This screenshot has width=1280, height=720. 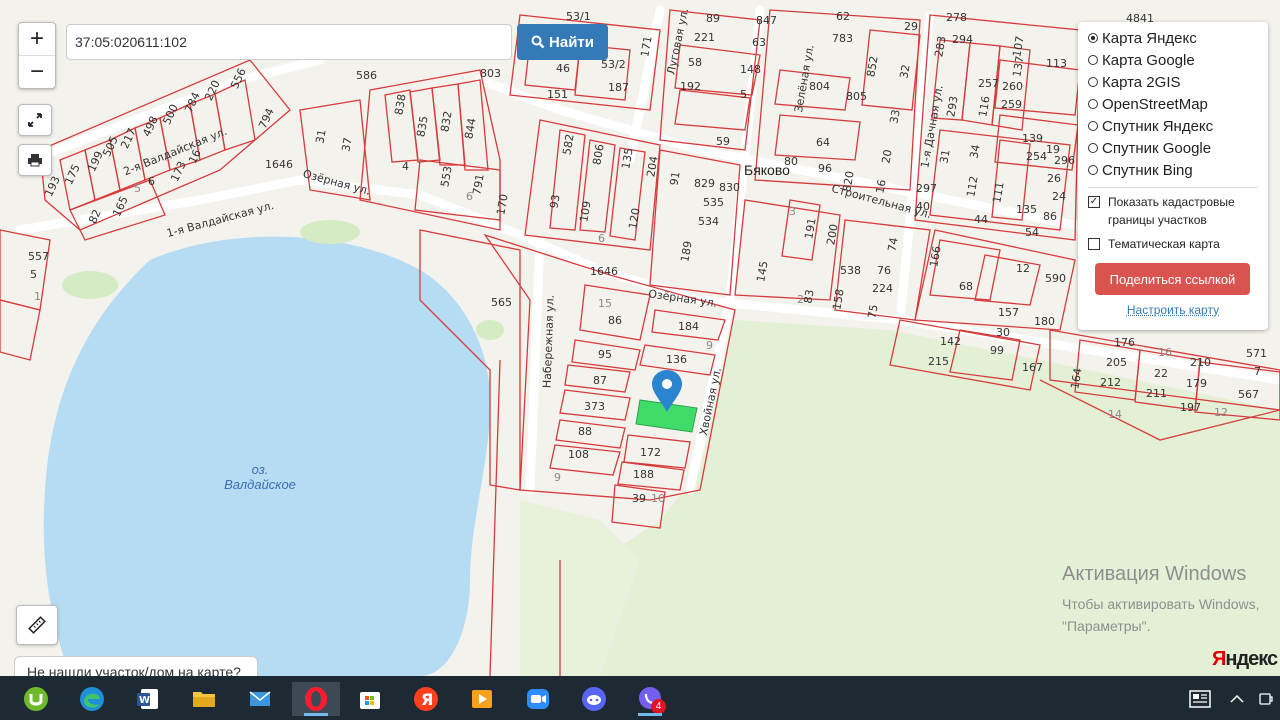 I want to click on printer-icon, so click(x=35, y=160).